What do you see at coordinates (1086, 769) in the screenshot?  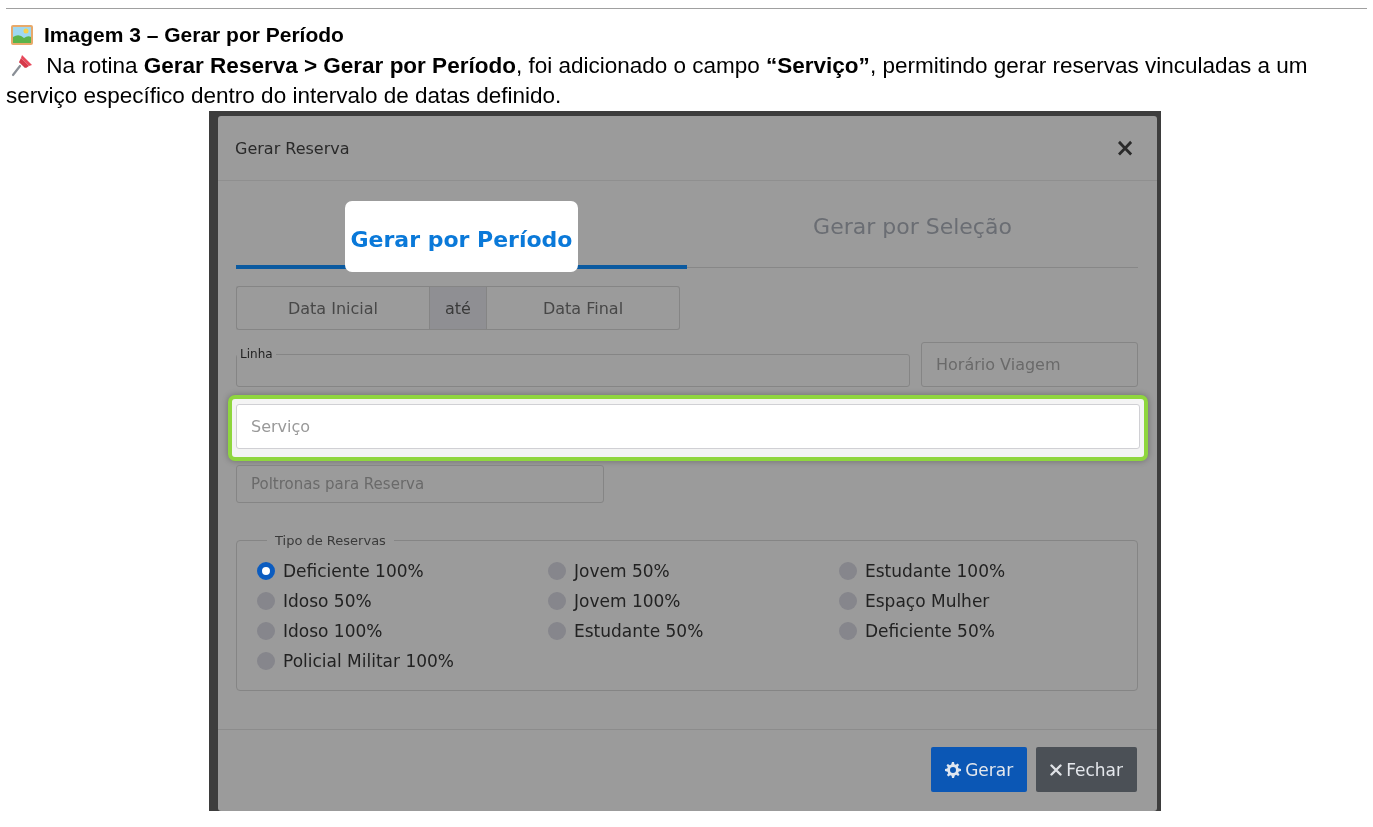 I see `close-dialog-button: Fechar` at bounding box center [1086, 769].